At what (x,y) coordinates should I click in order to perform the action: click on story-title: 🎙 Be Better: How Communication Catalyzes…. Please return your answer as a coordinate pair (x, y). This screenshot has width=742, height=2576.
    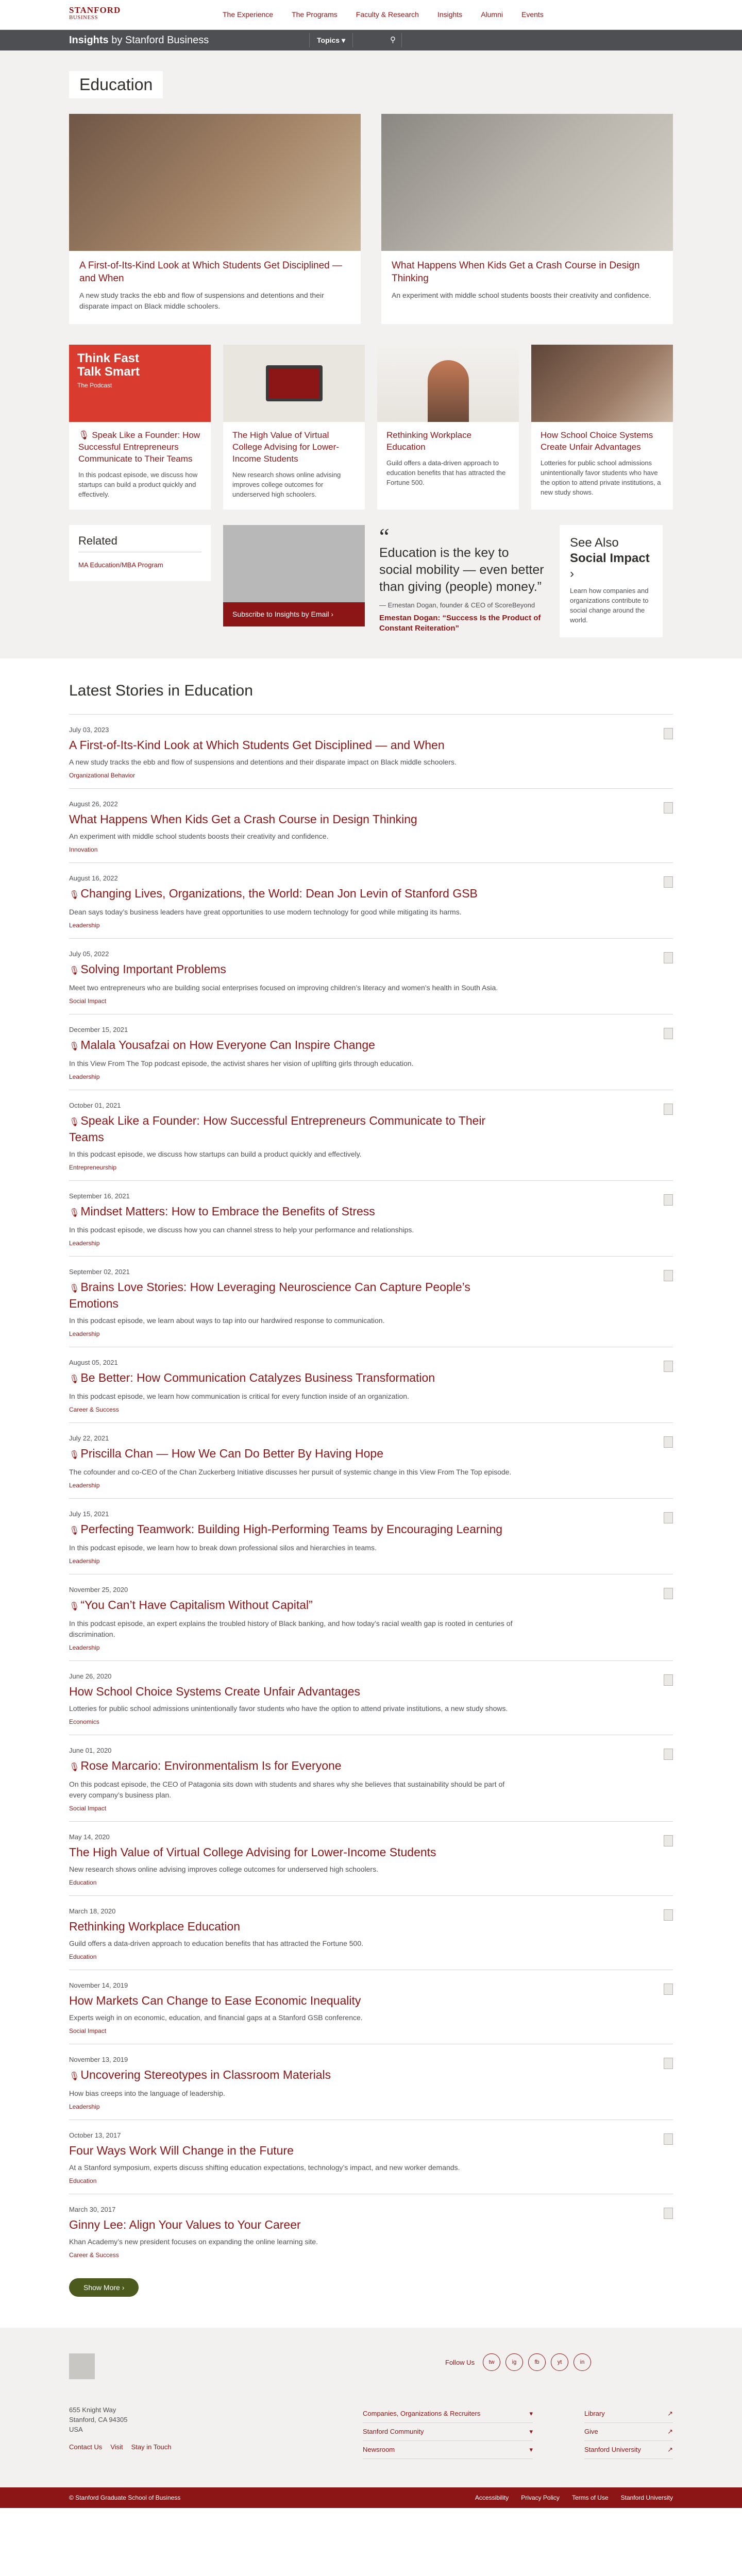
    Looking at the image, I should click on (295, 1378).